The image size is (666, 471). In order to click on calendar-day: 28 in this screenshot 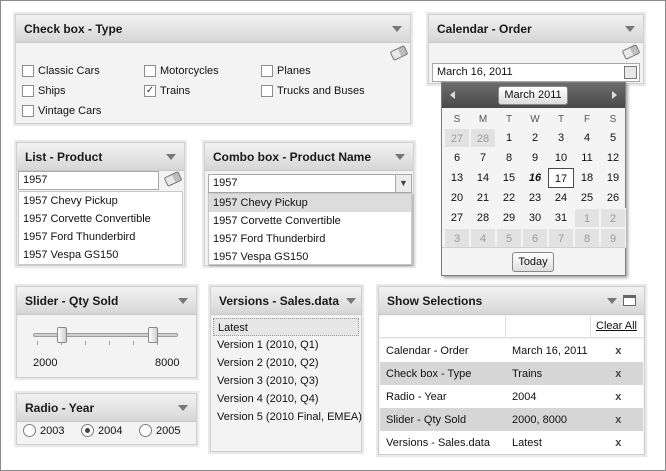, I will do `click(483, 218)`.